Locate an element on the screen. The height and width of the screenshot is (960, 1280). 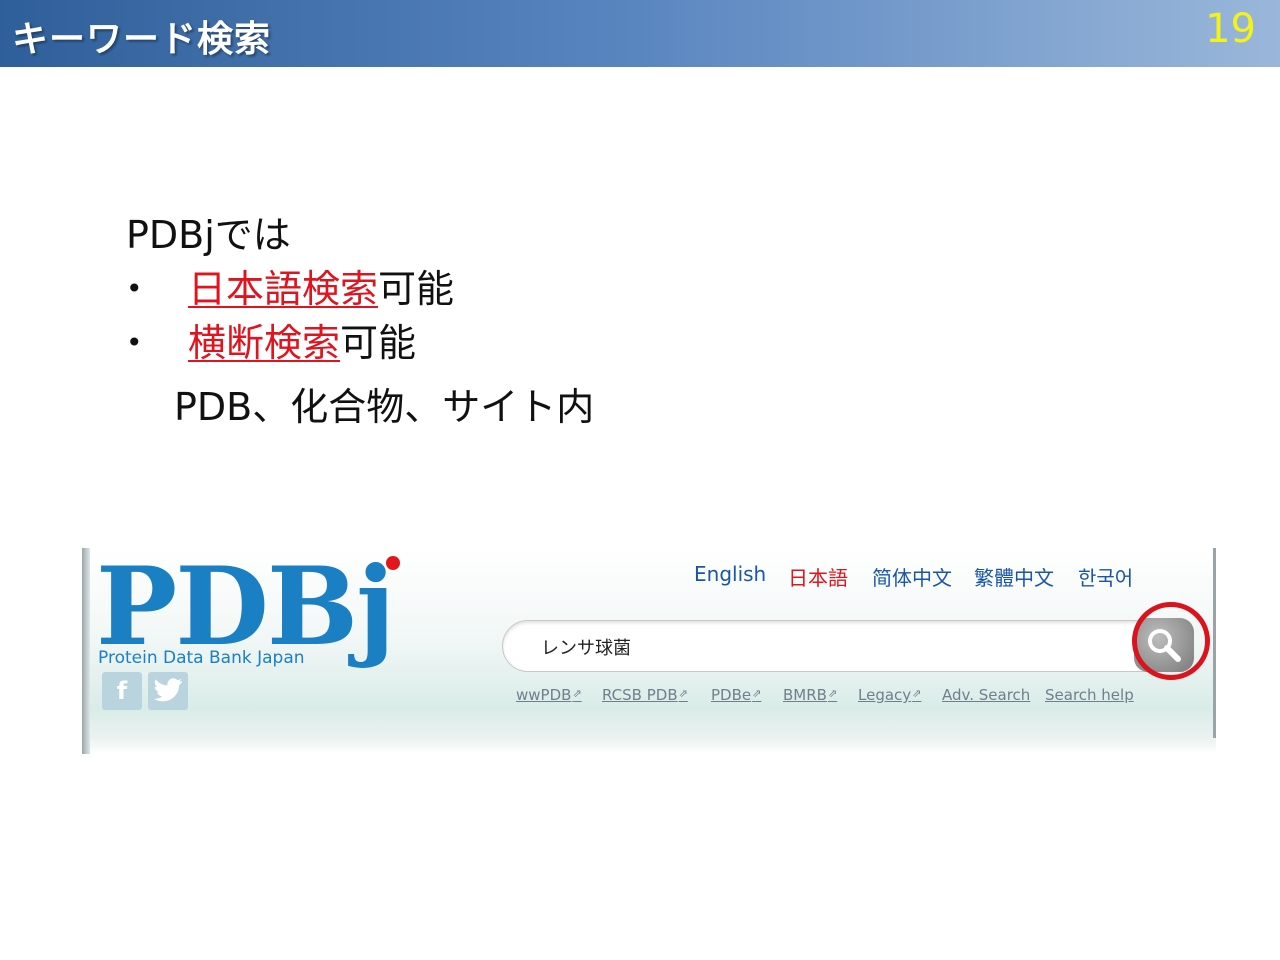
slide-body: PDBjでは • 日本語検索可能 • 横断検索可能 PDB、化合物、サイト内 is located at coordinates (360, 321).